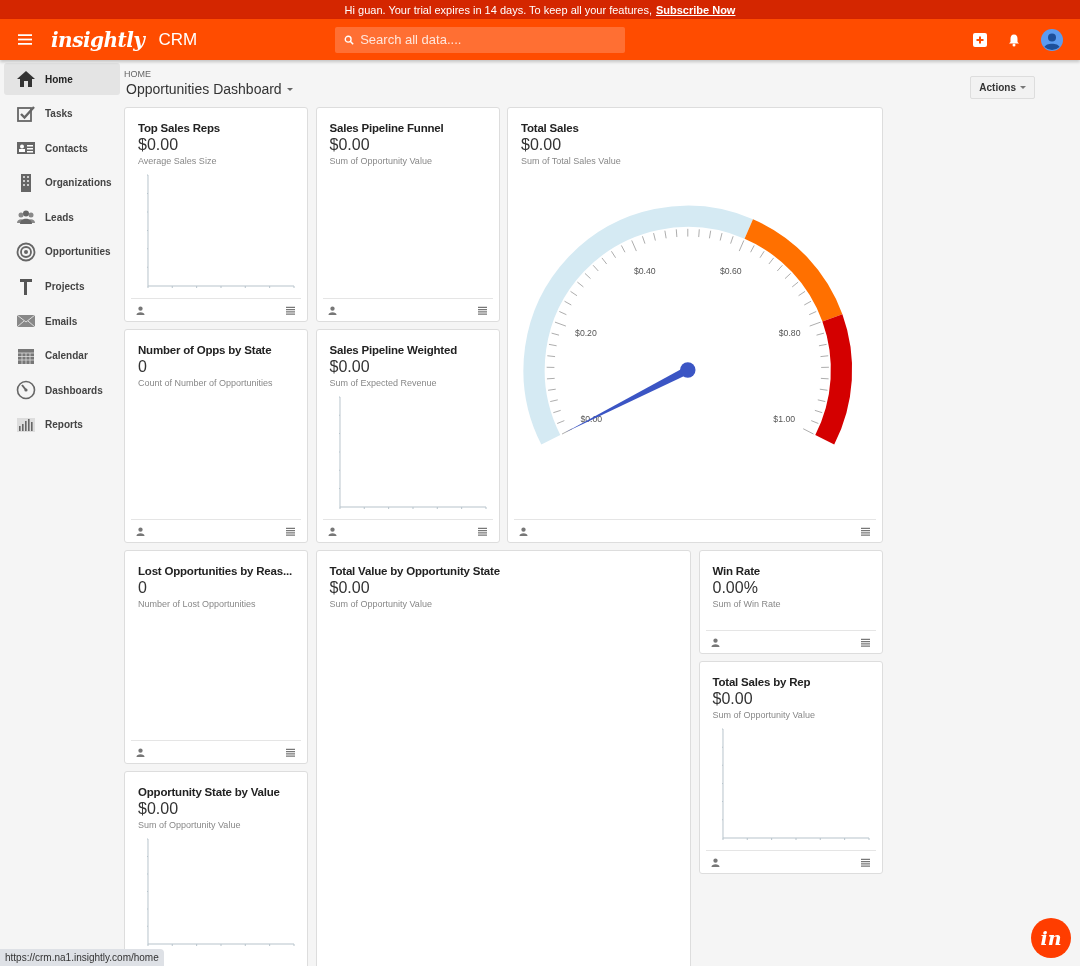 Image resolution: width=1080 pixels, height=966 pixels. Describe the element at coordinates (644, 270) in the screenshot. I see `gauge-label: $0.40` at that location.